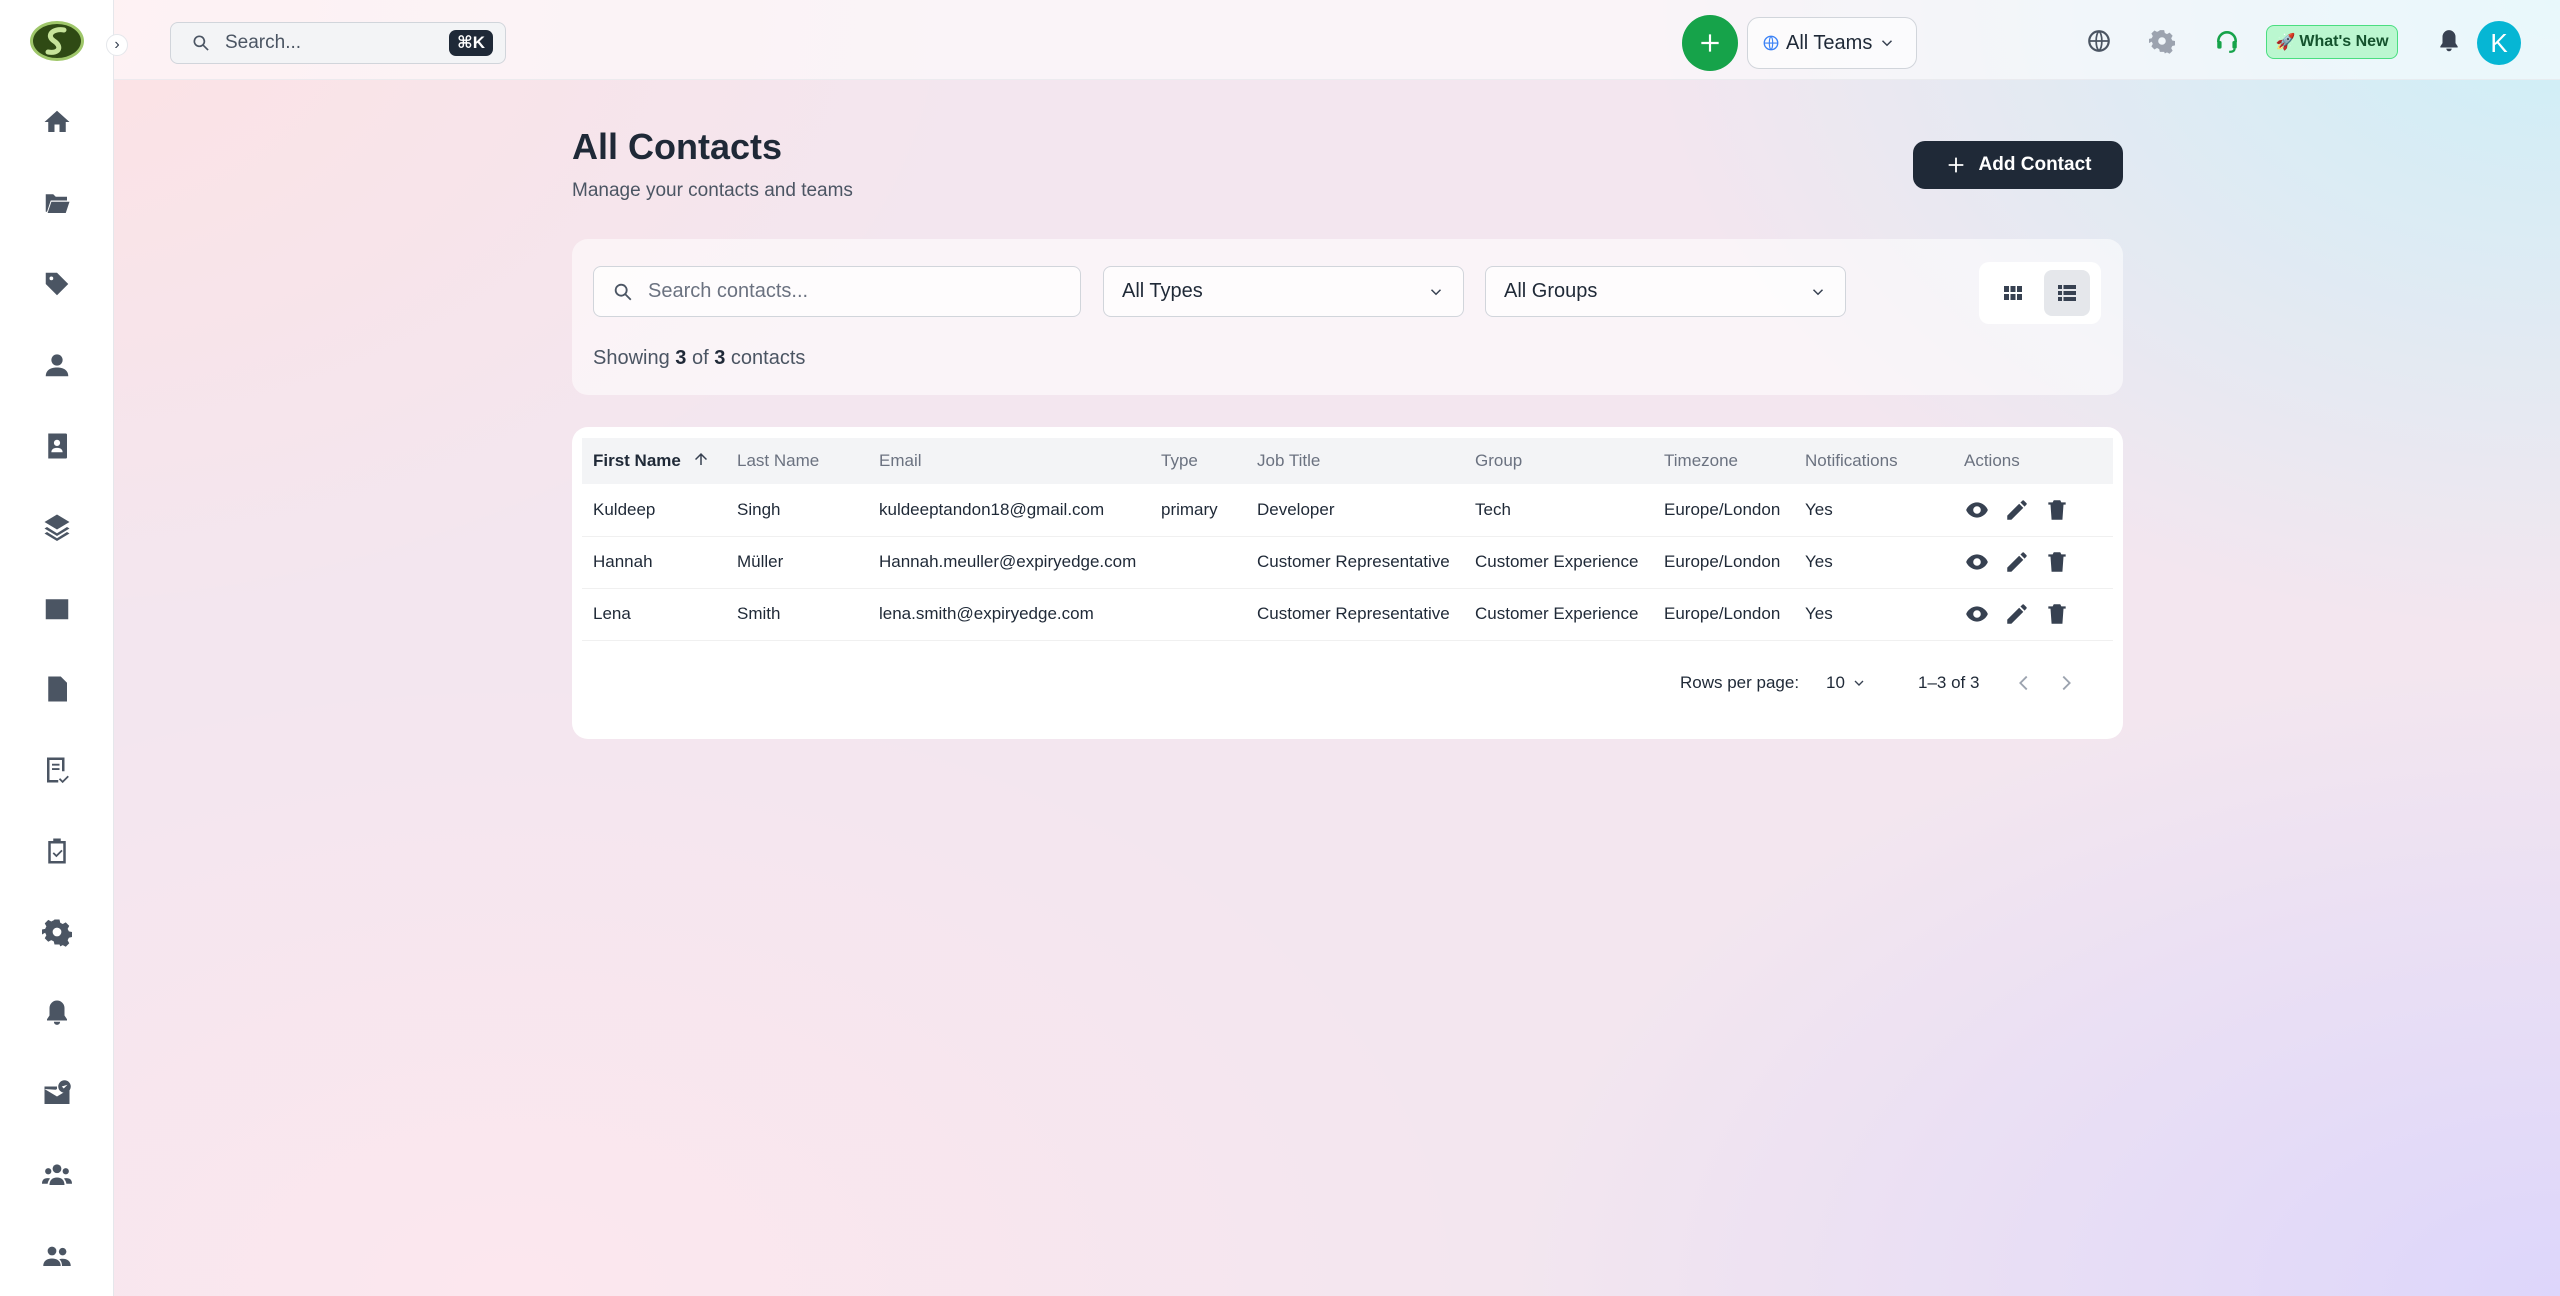 The height and width of the screenshot is (1296, 2560). What do you see at coordinates (654, 461) in the screenshot?
I see `column-header-first-name: First Name` at bounding box center [654, 461].